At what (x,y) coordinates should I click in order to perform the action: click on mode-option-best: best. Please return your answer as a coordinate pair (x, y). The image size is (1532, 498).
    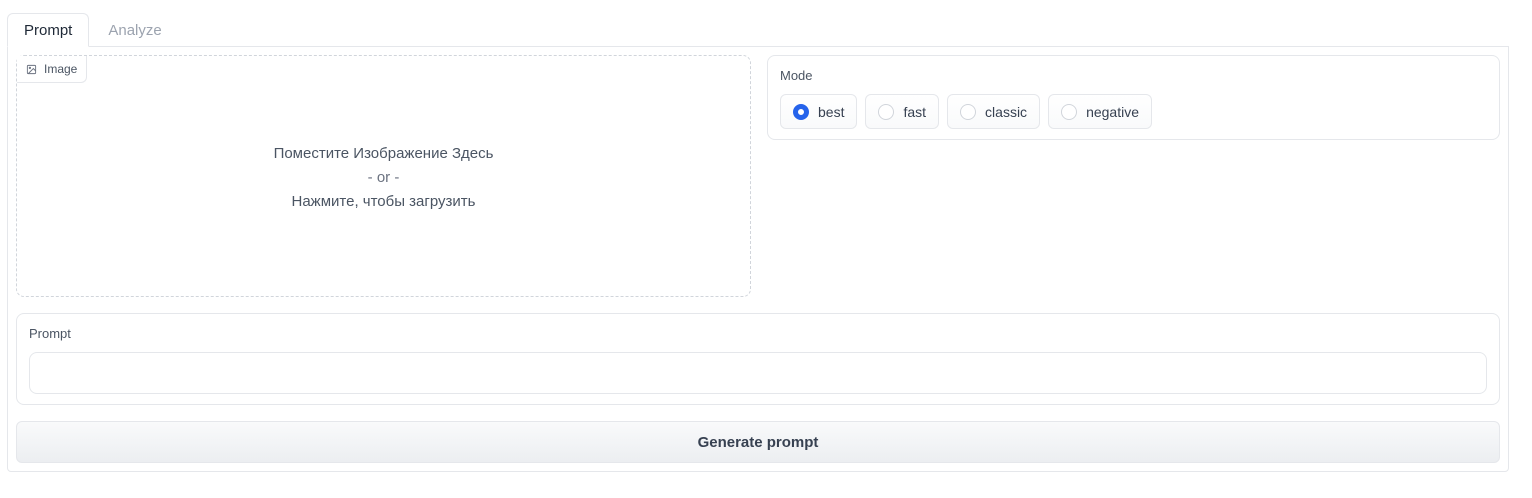
    Looking at the image, I should click on (819, 111).